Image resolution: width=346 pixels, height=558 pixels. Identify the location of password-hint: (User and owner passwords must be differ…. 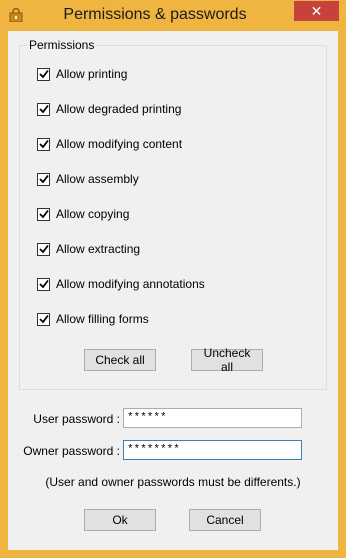
(173, 482).